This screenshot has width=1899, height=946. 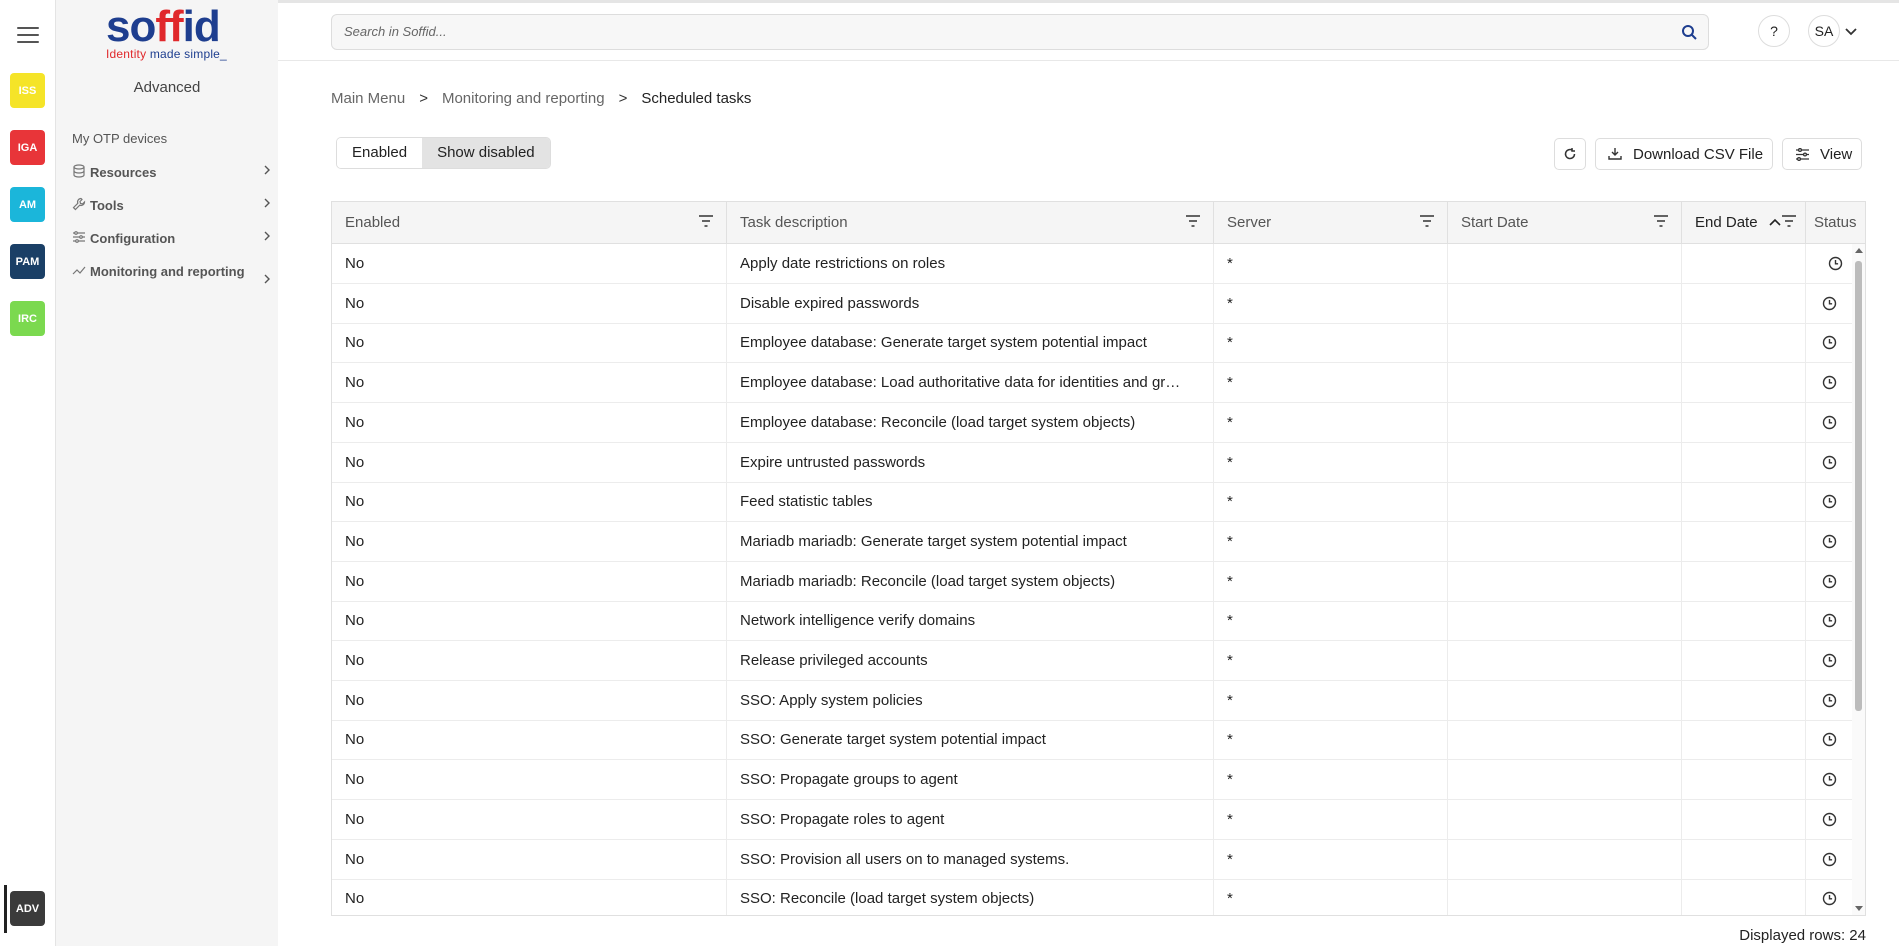 I want to click on table-row: No Disable expired passwords *, so click(x=1093, y=303).